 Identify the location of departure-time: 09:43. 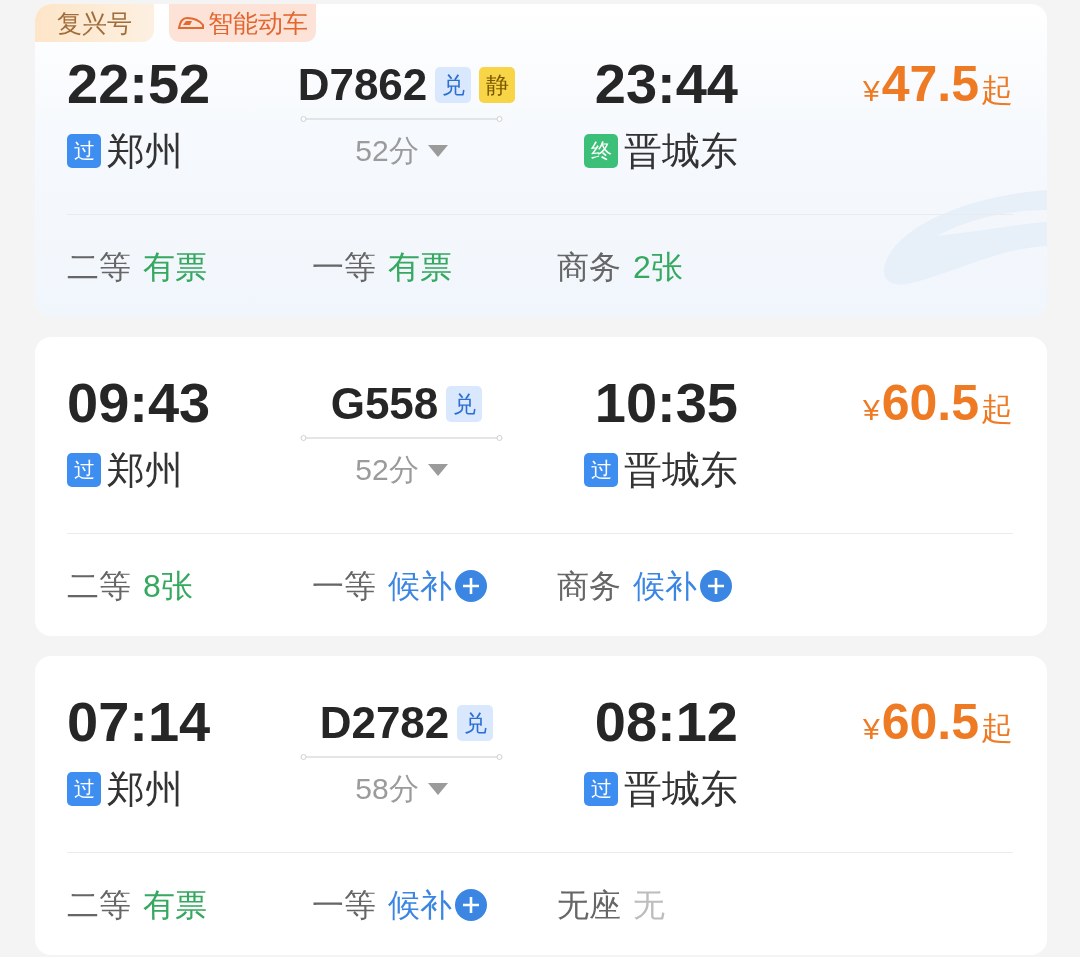
(139, 403).